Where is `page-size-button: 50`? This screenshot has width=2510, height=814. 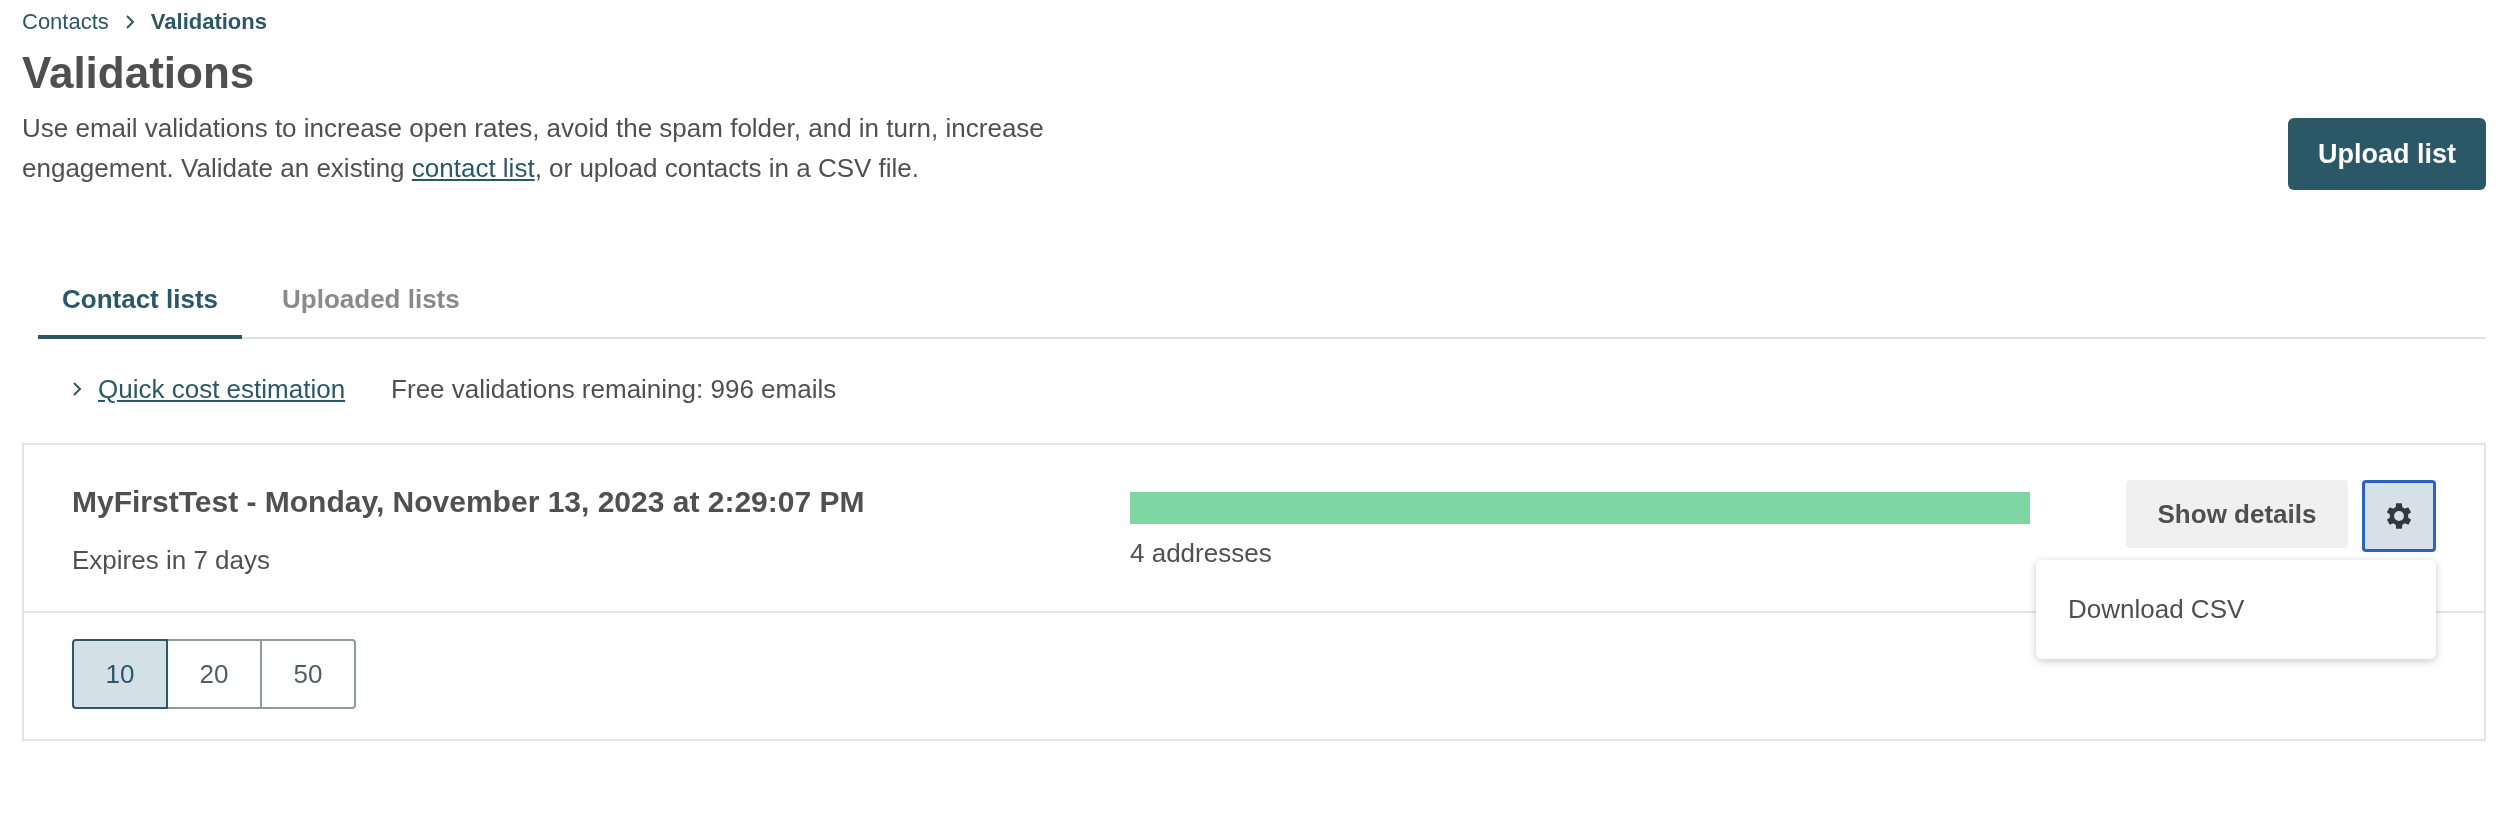
page-size-button: 50 is located at coordinates (308, 674).